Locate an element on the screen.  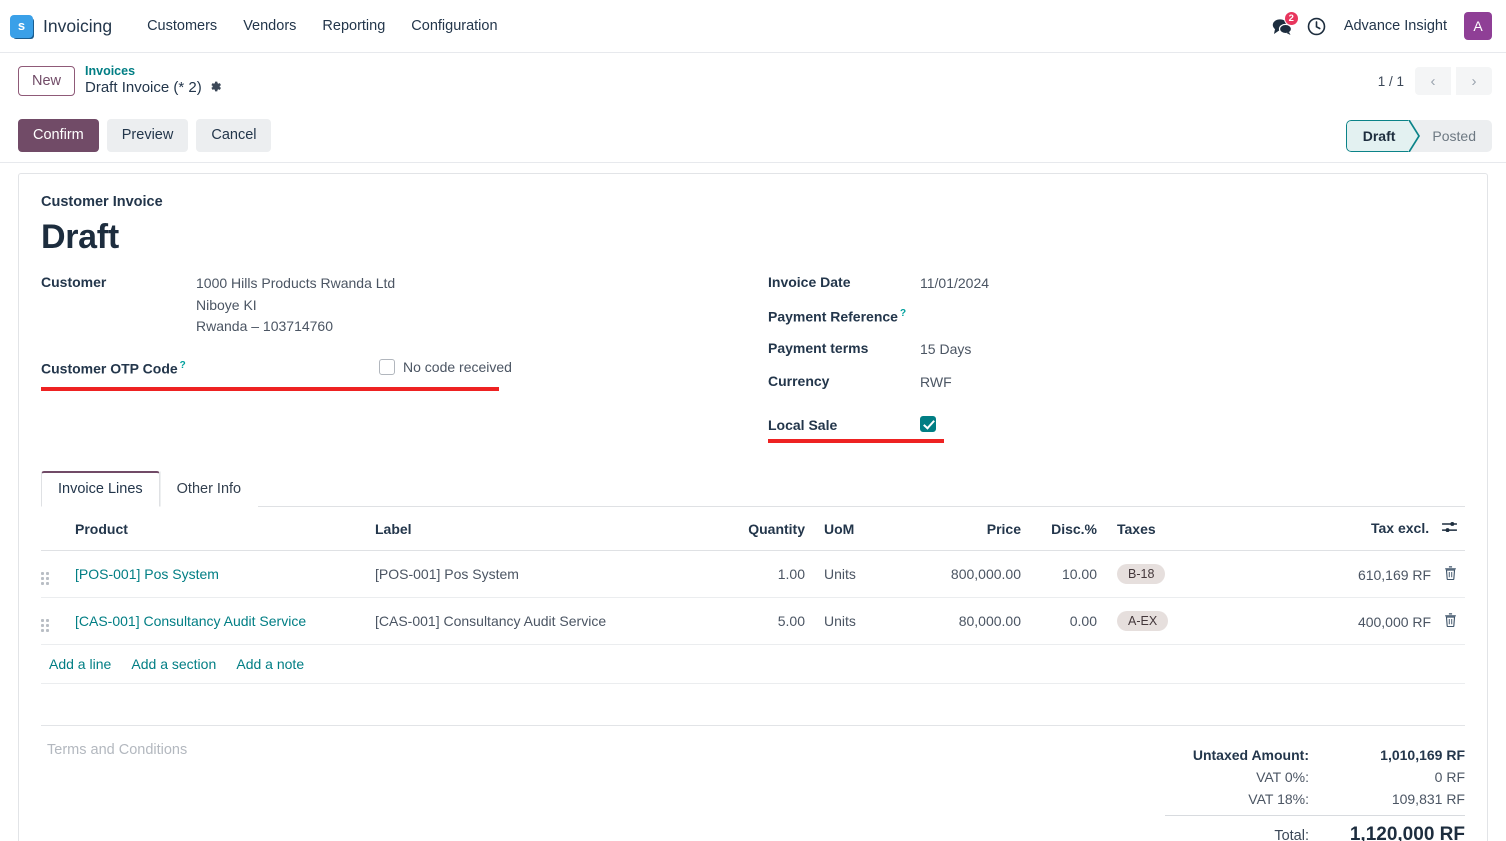
cancel-button: Cancel is located at coordinates (234, 135).